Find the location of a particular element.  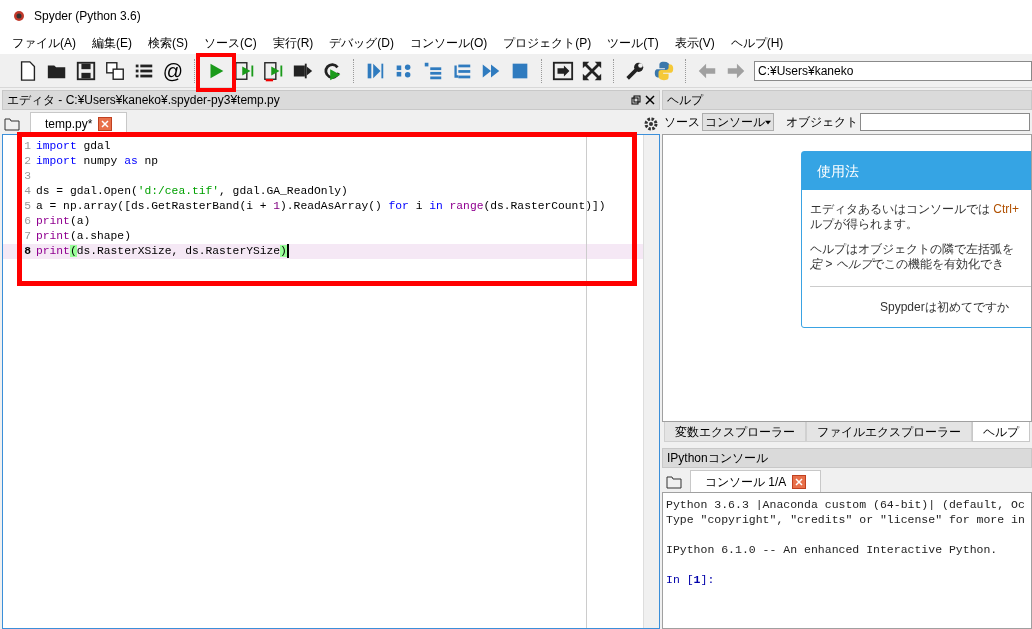

code-line: ds = gdal.Open('d:/cea.tif', gdal.GA_ReadOnly) is located at coordinates (190, 191).